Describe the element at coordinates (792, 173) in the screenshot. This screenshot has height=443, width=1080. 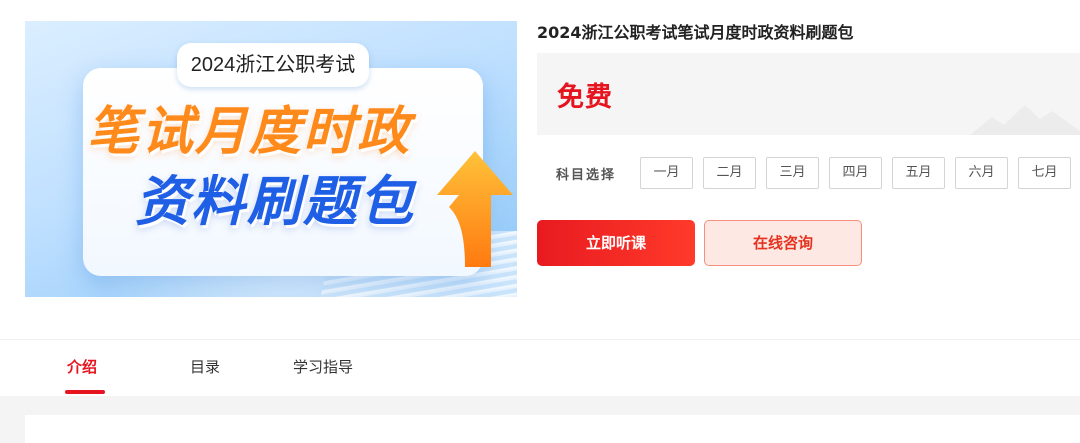
I see `month-option-3: 三月` at that location.